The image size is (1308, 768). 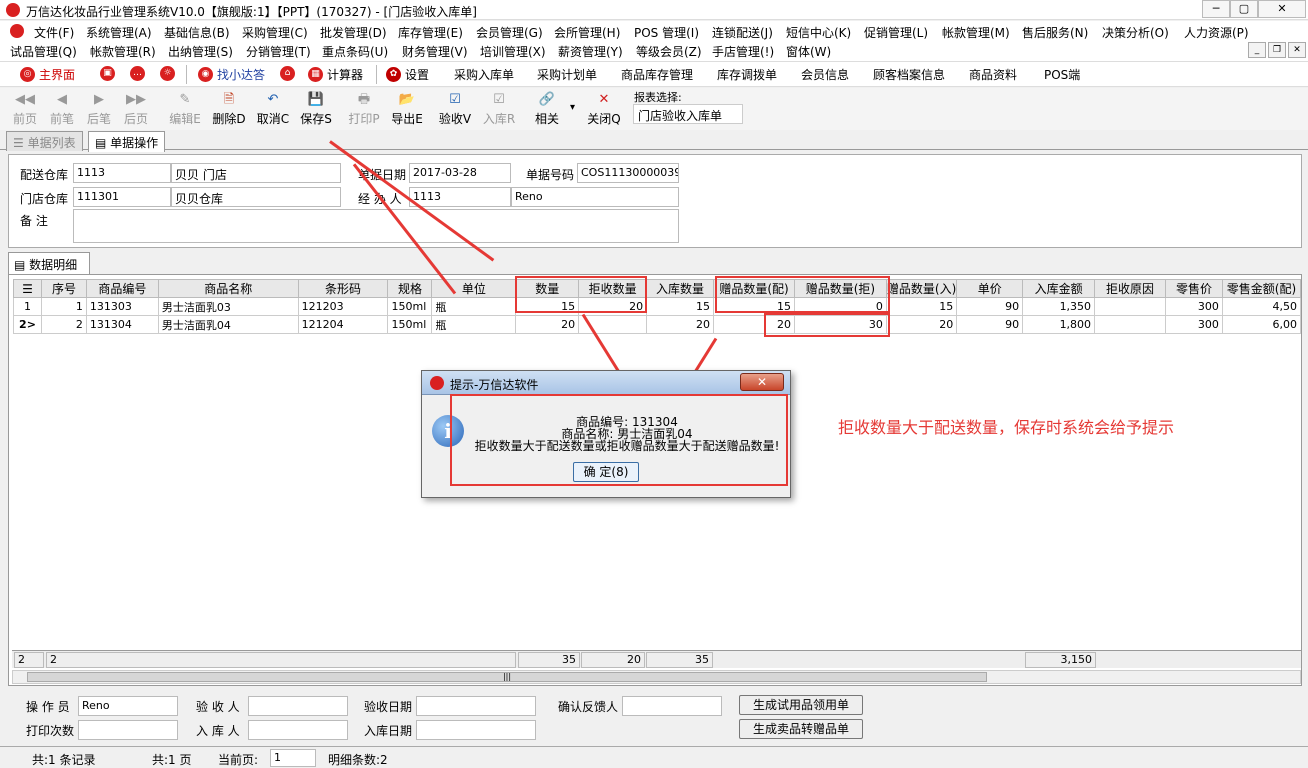 What do you see at coordinates (1244, 9) in the screenshot?
I see `maximize-button: ▢` at bounding box center [1244, 9].